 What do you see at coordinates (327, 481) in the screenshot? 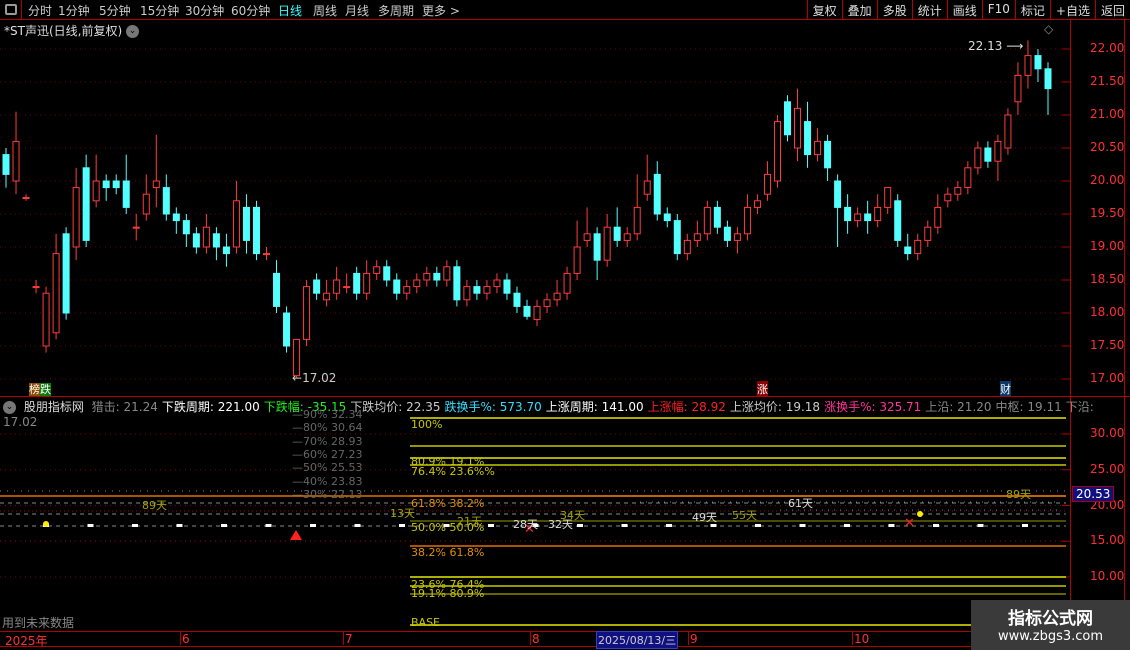
I see `percent-scale-item: —40% 23.83` at bounding box center [327, 481].